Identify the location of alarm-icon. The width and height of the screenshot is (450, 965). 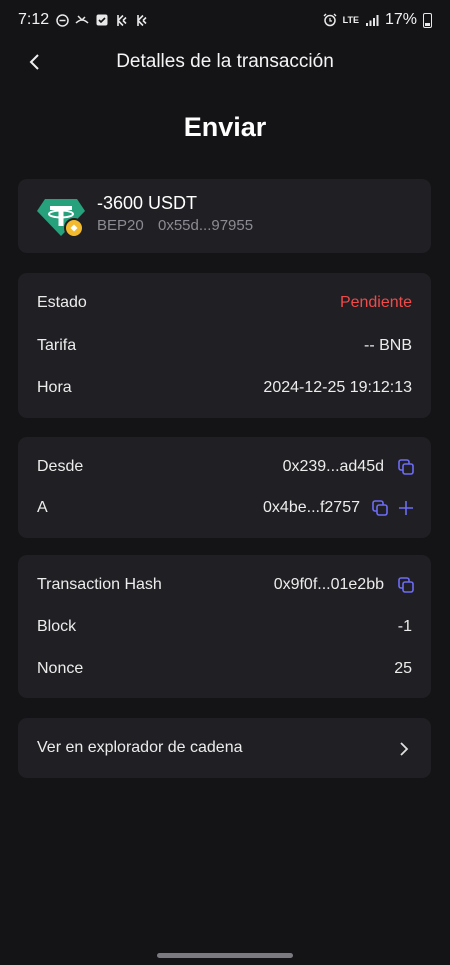
(330, 20).